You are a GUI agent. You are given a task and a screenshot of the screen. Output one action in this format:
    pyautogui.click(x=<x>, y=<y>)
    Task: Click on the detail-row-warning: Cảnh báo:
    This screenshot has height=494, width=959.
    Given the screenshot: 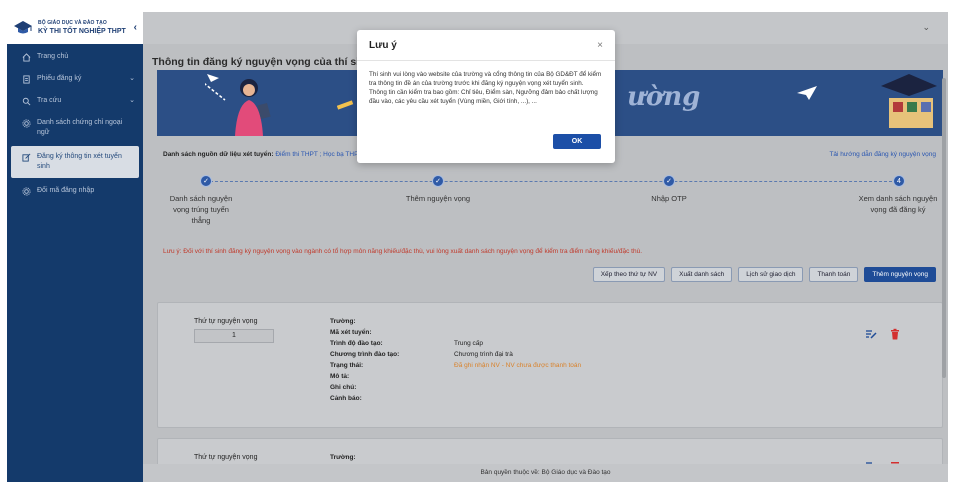 What is the action you would take?
    pyautogui.click(x=510, y=400)
    